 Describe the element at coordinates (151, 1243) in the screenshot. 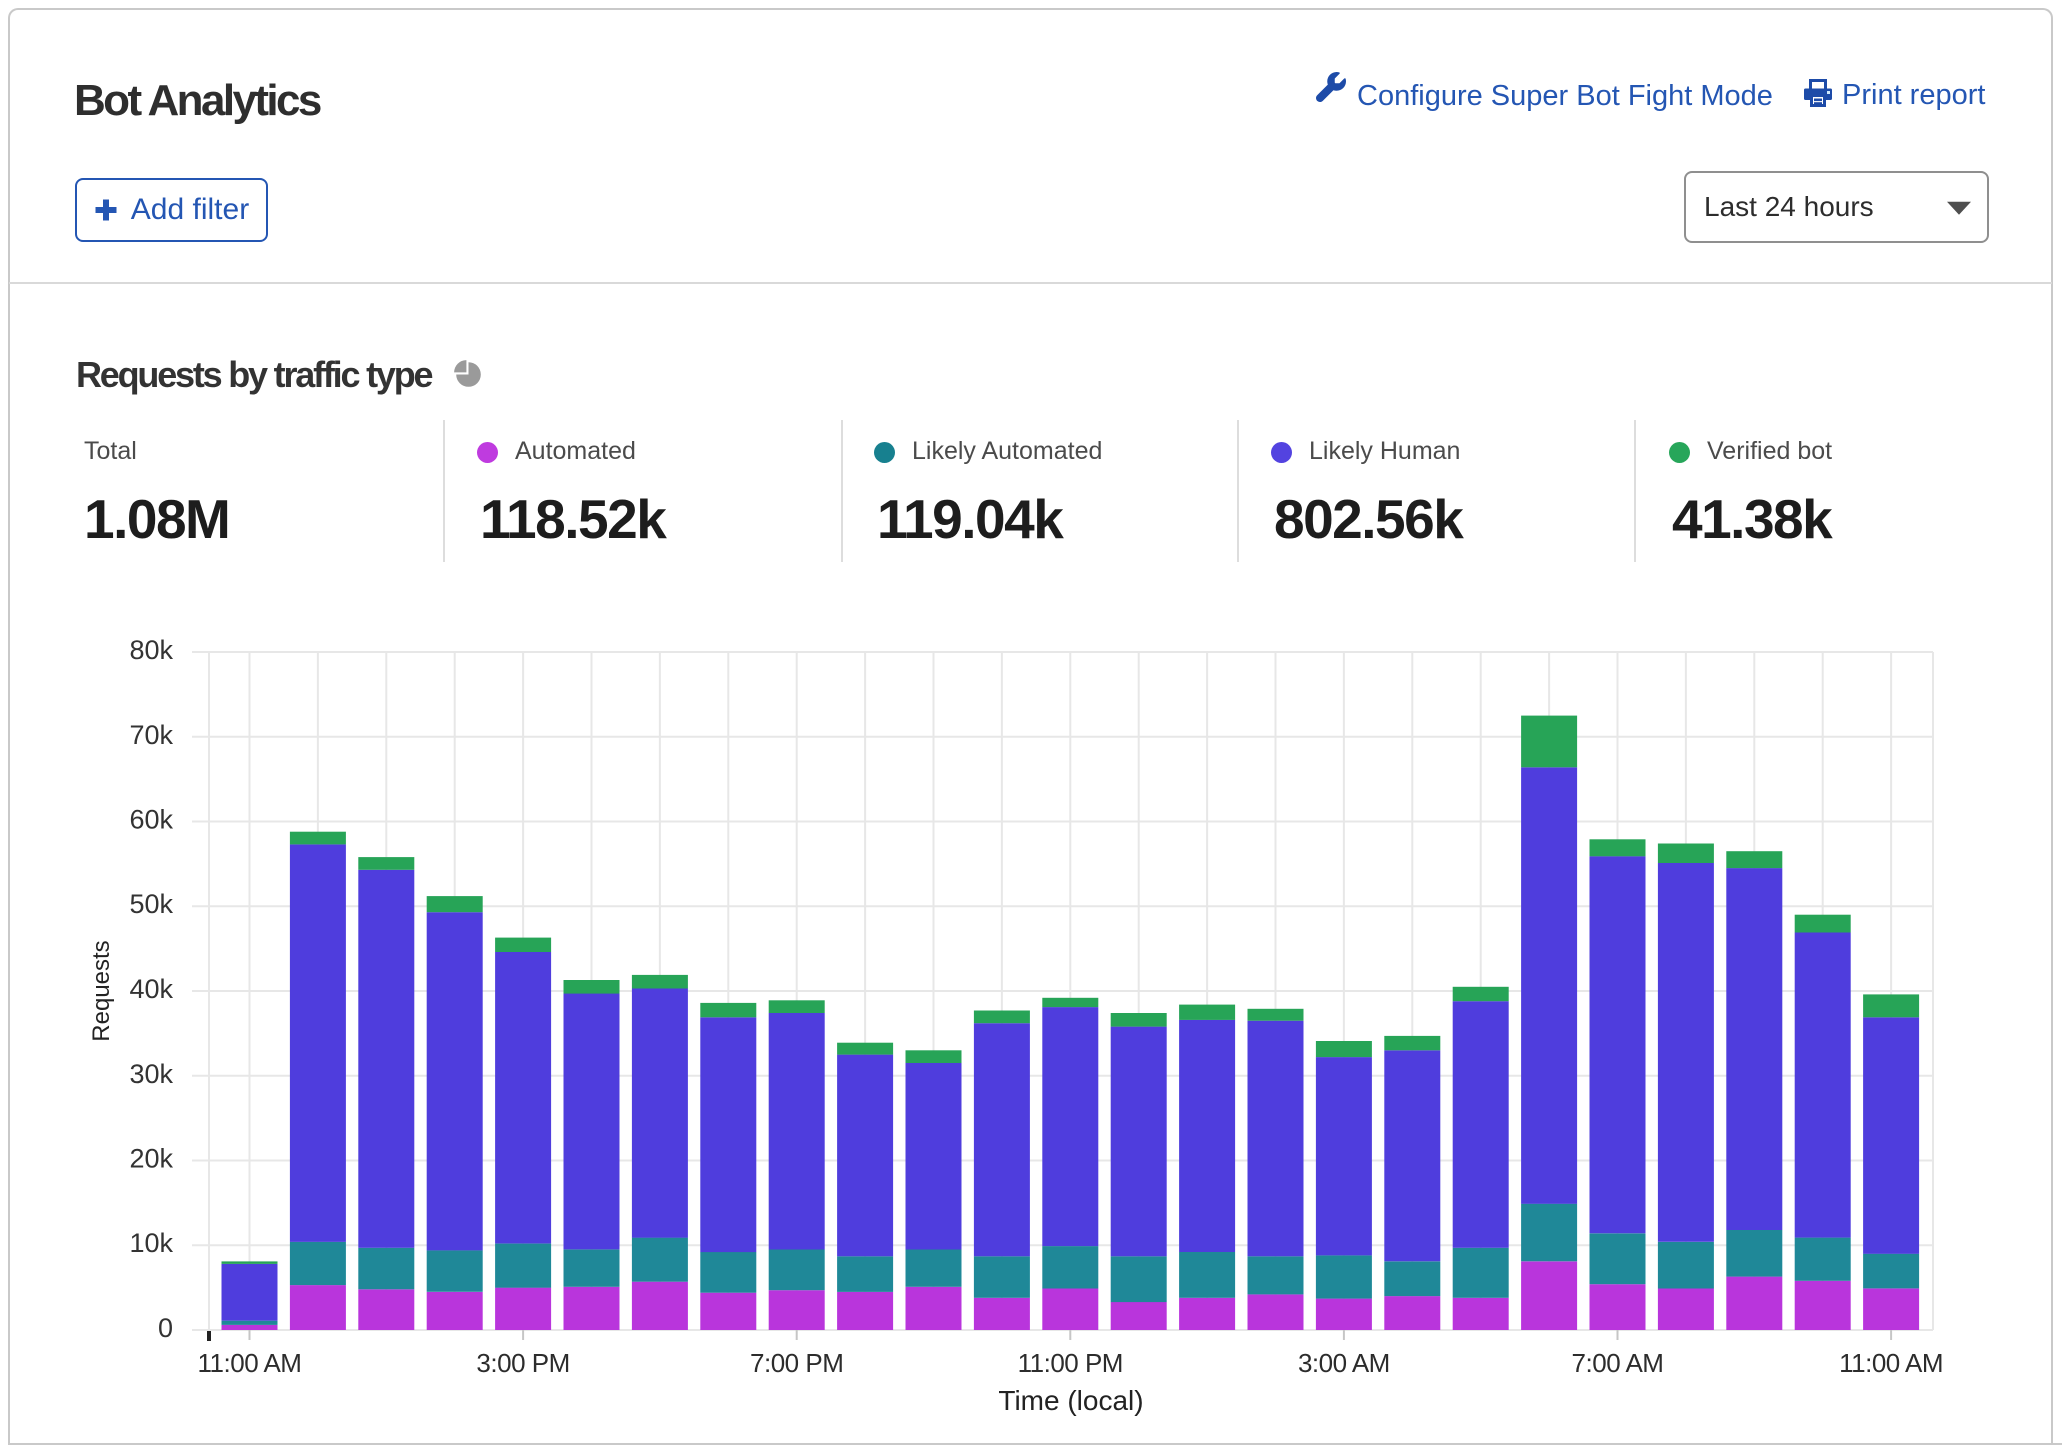

I see `svg-text: 10k` at that location.